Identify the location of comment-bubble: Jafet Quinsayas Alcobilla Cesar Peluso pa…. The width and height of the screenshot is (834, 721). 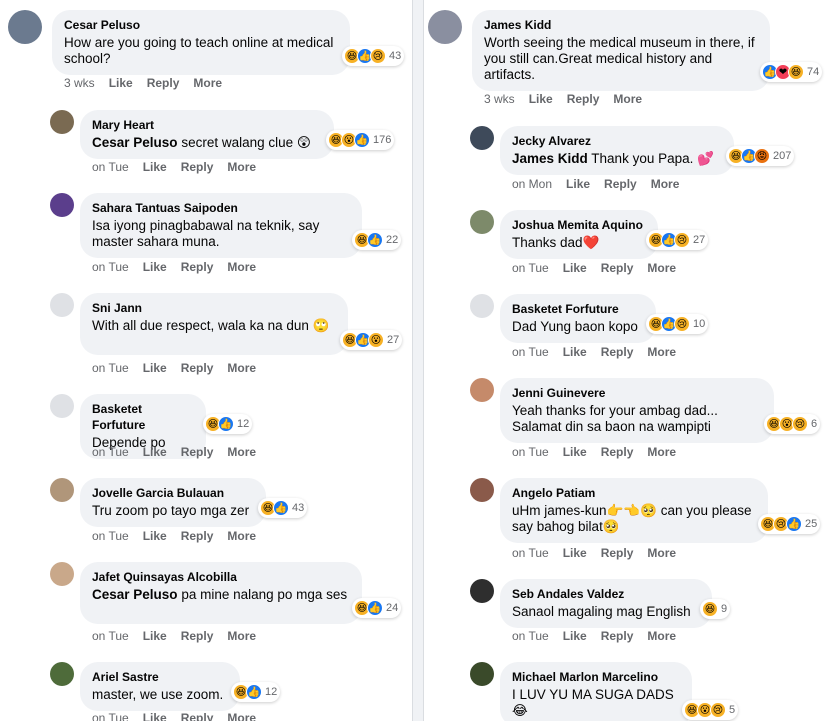
(221, 593).